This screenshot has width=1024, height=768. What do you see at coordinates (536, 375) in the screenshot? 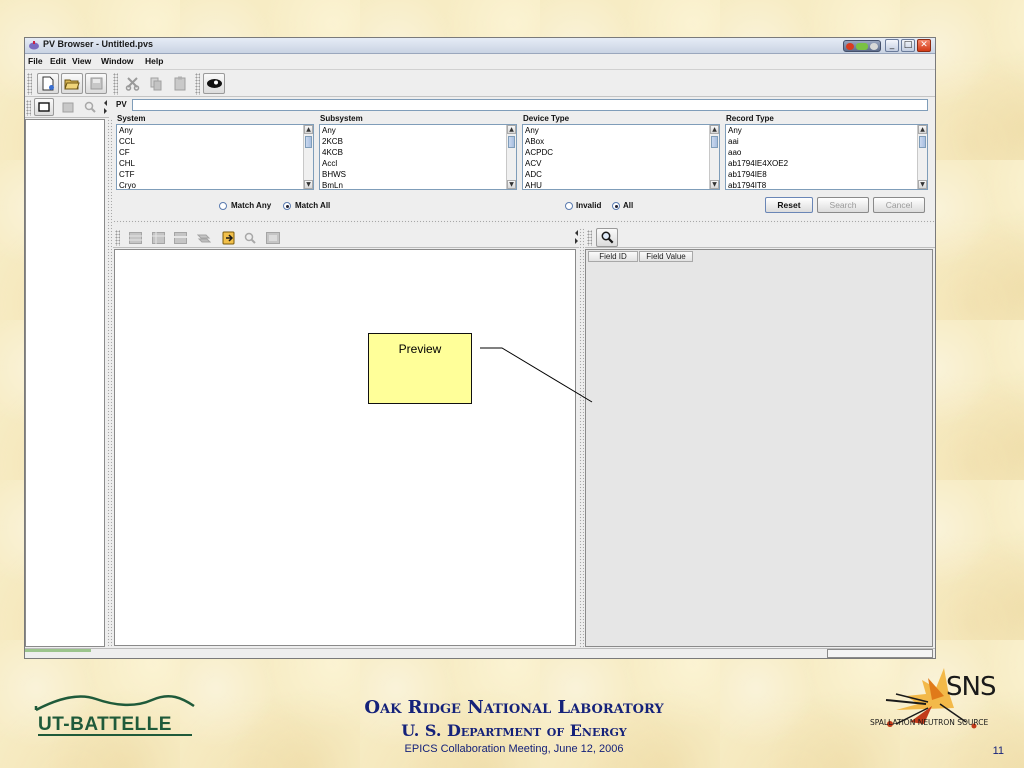
I see `callout-leader-line` at bounding box center [536, 375].